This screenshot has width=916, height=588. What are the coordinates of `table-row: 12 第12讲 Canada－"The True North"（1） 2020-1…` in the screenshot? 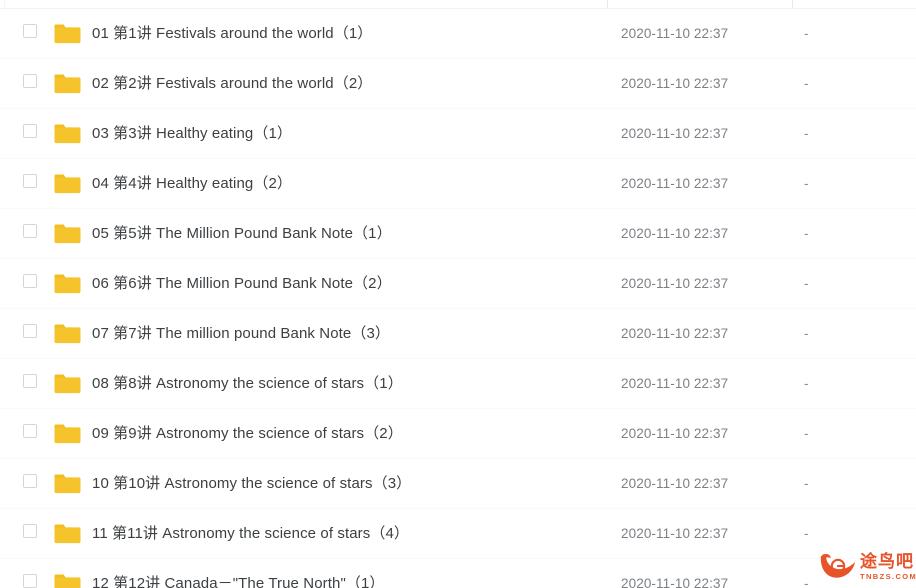 It's located at (458, 573).